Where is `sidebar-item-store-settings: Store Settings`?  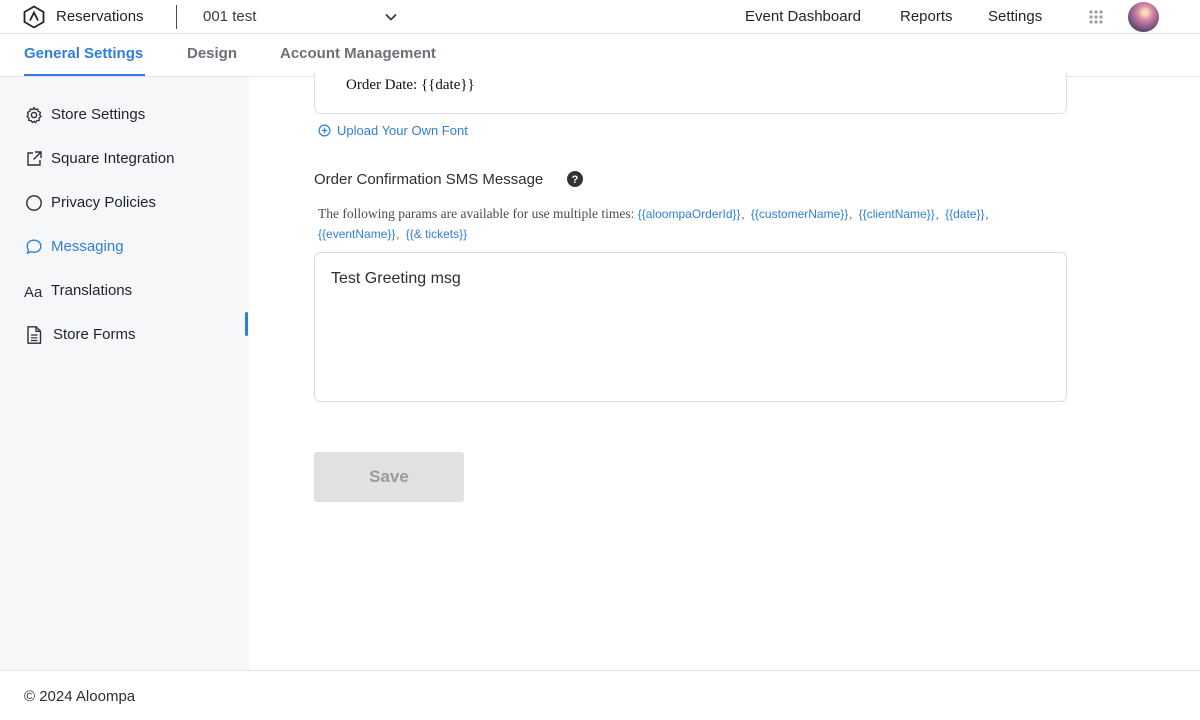
sidebar-item-store-settings: Store Settings is located at coordinates (136, 115).